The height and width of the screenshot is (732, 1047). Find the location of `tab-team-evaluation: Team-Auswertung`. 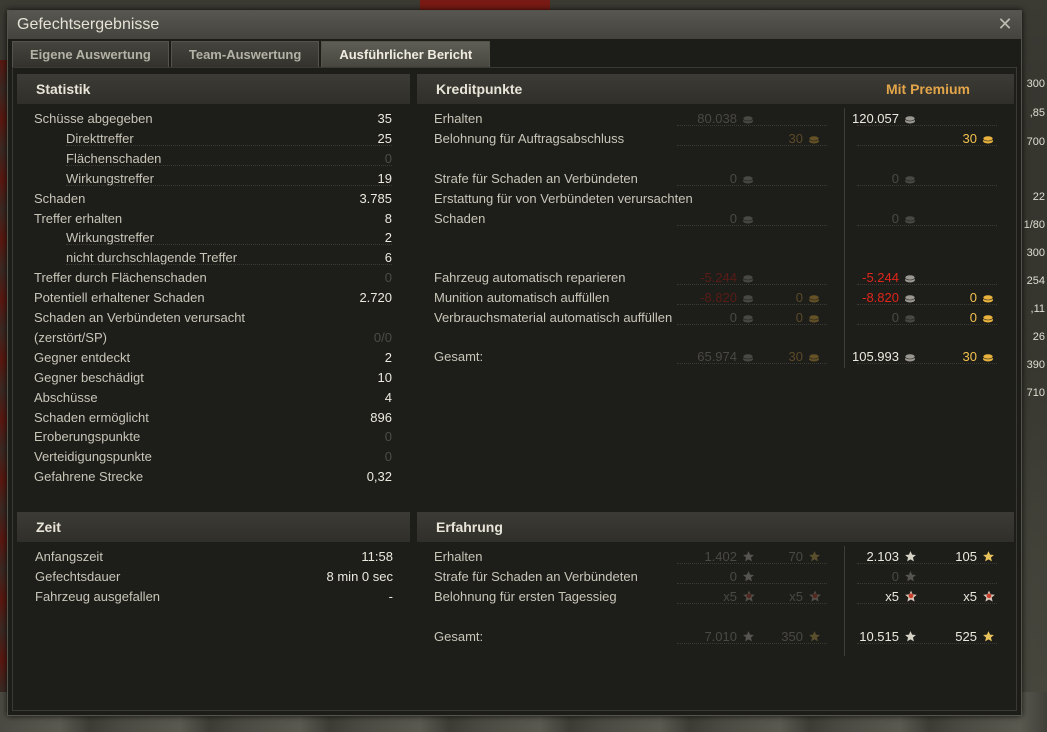

tab-team-evaluation: Team-Auswertung is located at coordinates (245, 54).